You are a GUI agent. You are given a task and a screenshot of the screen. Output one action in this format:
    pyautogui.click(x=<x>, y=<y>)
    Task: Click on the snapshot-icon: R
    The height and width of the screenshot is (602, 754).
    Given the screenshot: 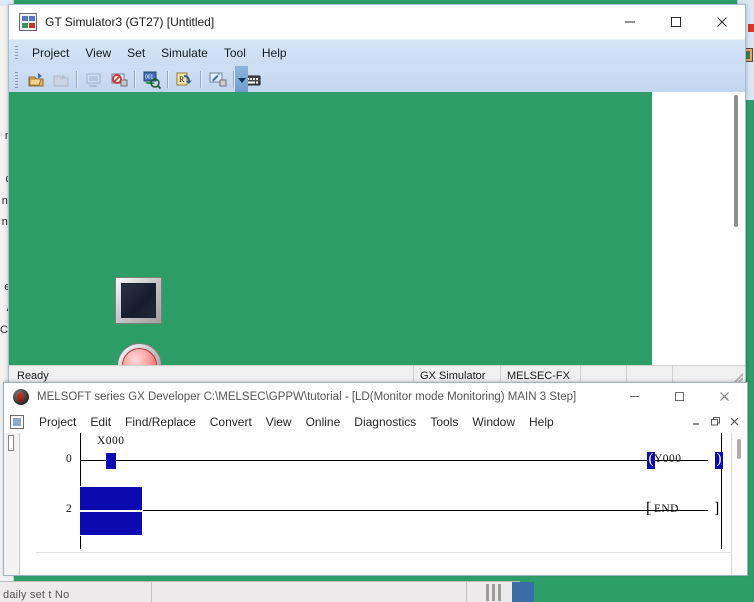 What is the action you would take?
    pyautogui.click(x=184, y=80)
    